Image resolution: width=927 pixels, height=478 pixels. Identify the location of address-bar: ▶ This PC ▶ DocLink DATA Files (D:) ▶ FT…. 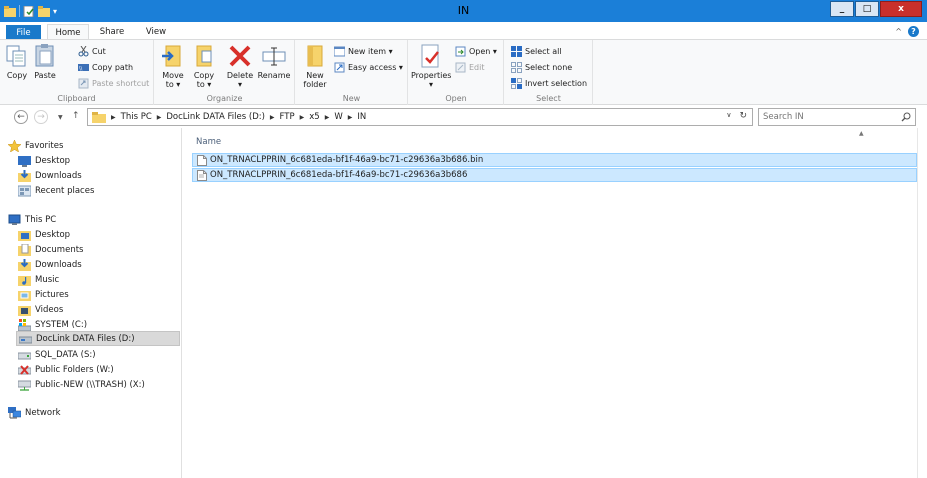
(420, 117).